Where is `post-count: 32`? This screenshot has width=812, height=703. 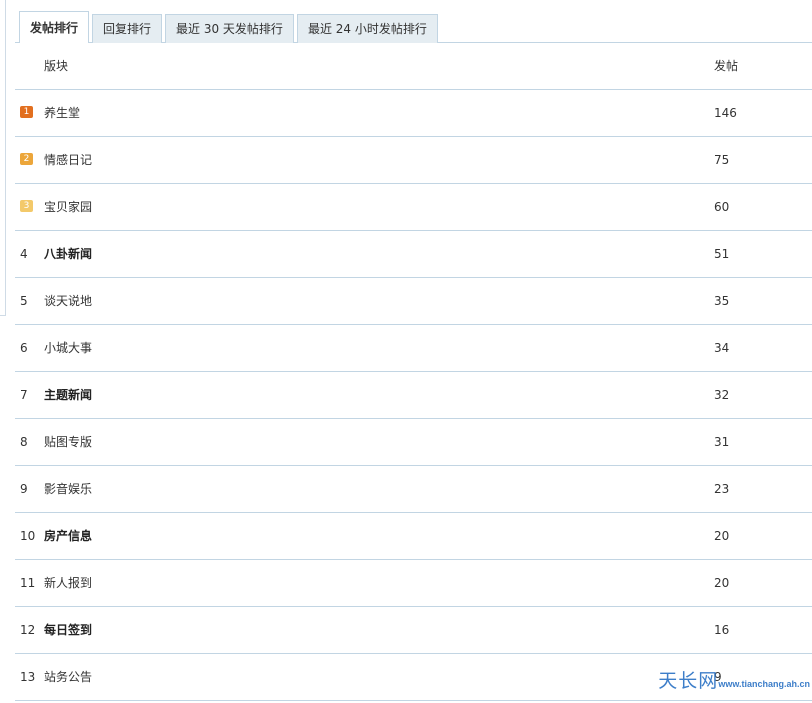 post-count: 32 is located at coordinates (722, 395).